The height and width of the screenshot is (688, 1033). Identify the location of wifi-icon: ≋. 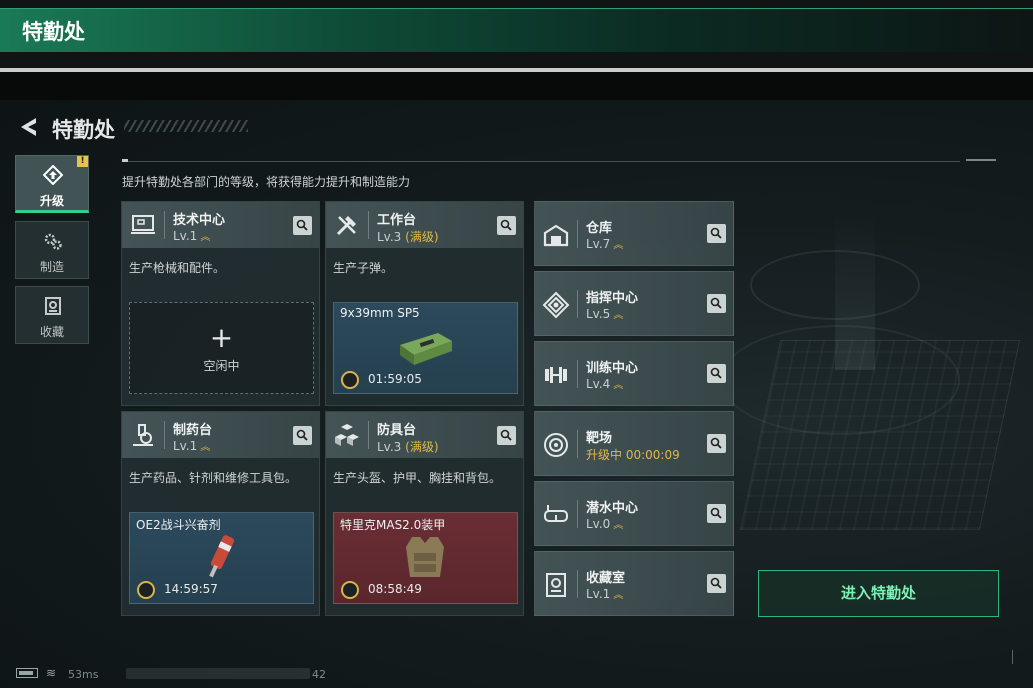
(51, 673).